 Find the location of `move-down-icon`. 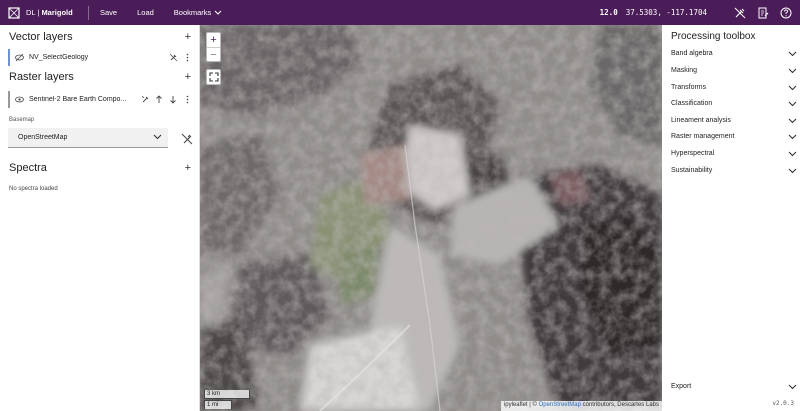

move-down-icon is located at coordinates (173, 100).